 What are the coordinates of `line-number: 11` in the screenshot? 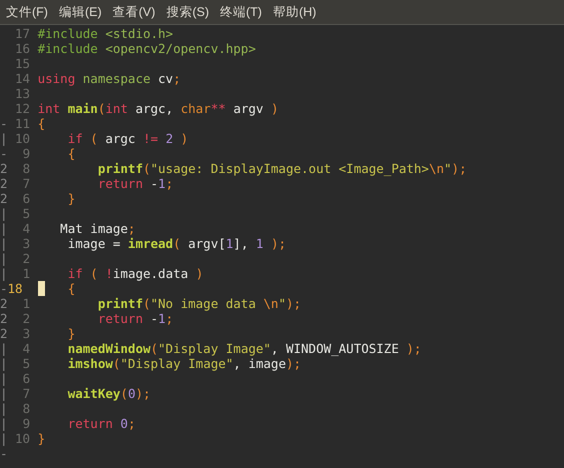 It's located at (22, 123).